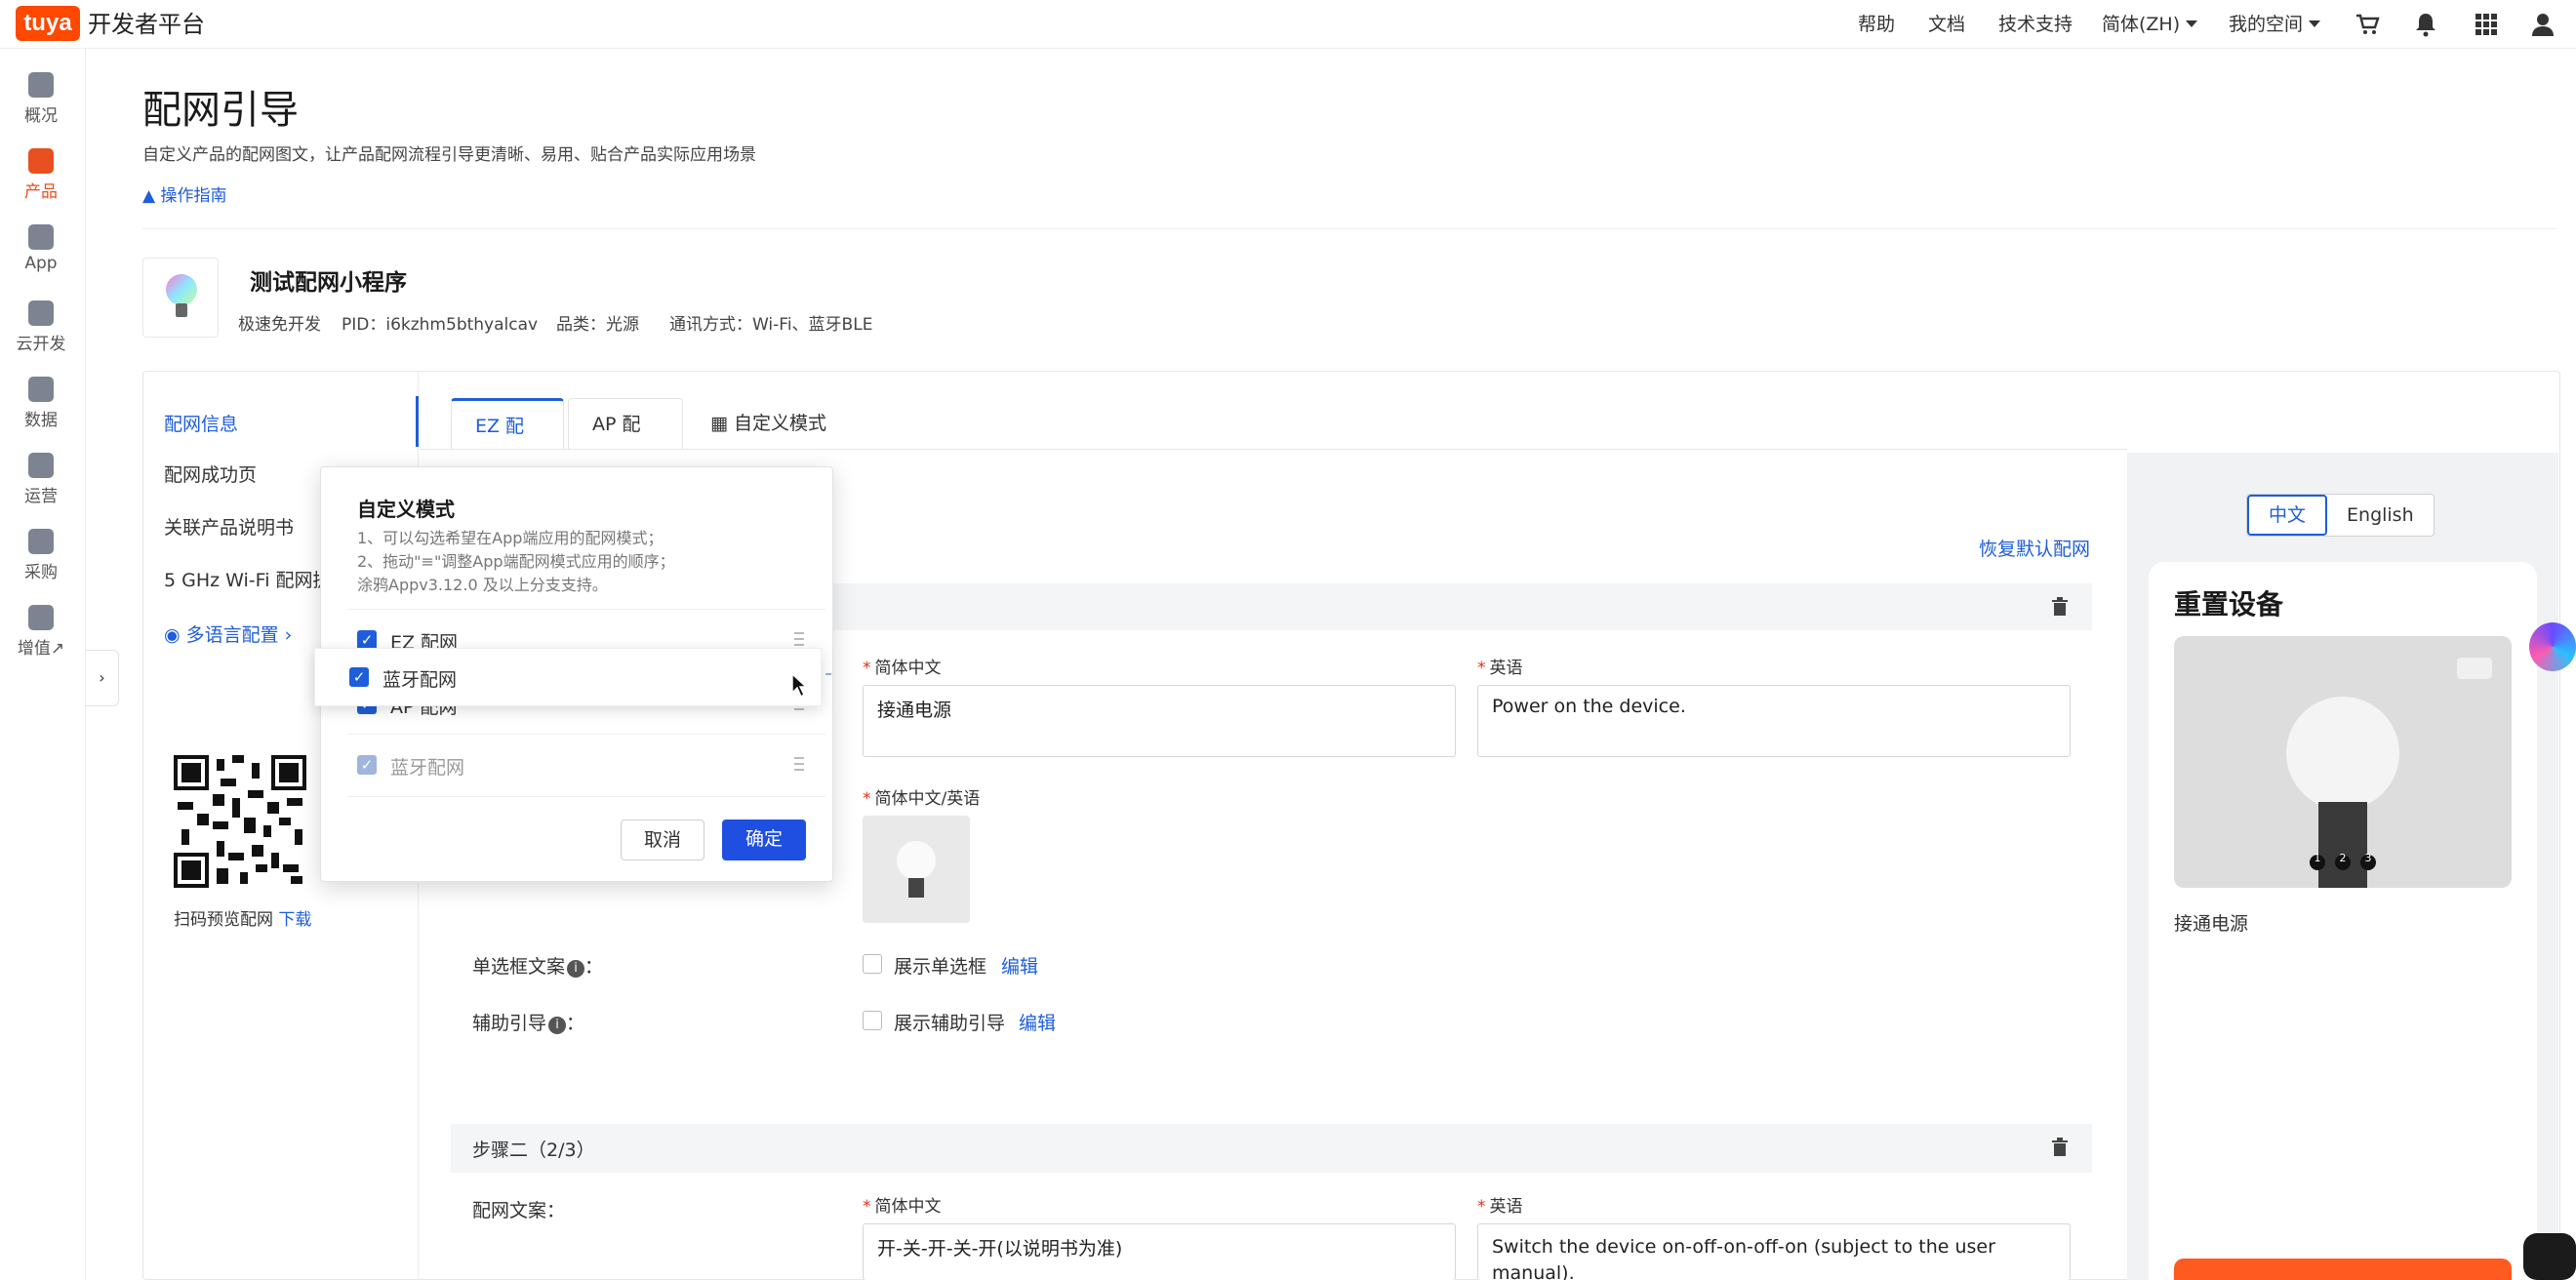 This screenshot has width=2576, height=1280. Describe the element at coordinates (1037, 1022) in the screenshot. I see `edit-assist-link: 编辑` at that location.